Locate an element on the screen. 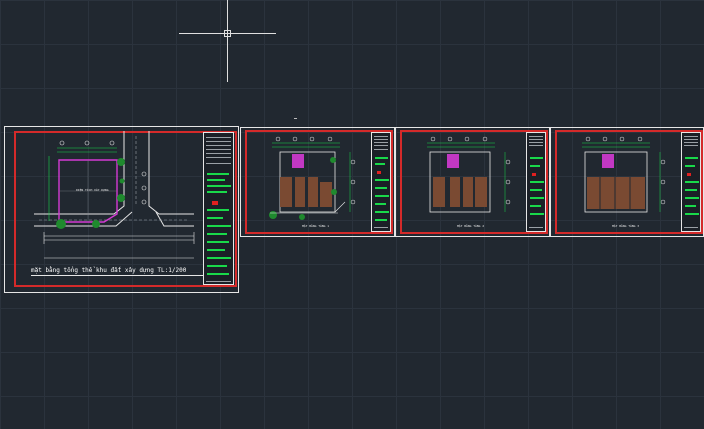  crosshair-pickbox is located at coordinates (227, 33).